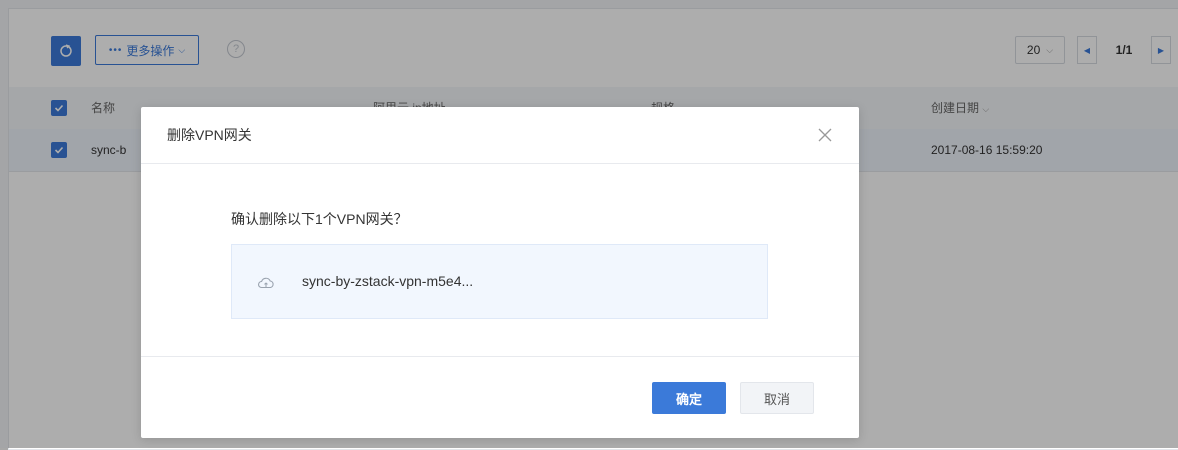 Image resolution: width=1178 pixels, height=450 pixels. I want to click on confirm-button: 确定, so click(689, 398).